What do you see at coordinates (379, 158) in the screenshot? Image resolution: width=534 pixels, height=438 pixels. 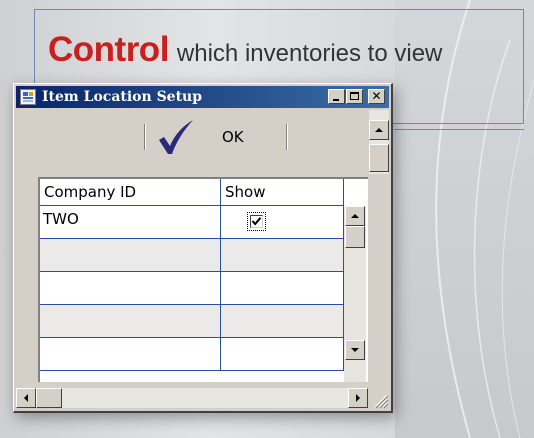 I see `scroll-thumb` at bounding box center [379, 158].